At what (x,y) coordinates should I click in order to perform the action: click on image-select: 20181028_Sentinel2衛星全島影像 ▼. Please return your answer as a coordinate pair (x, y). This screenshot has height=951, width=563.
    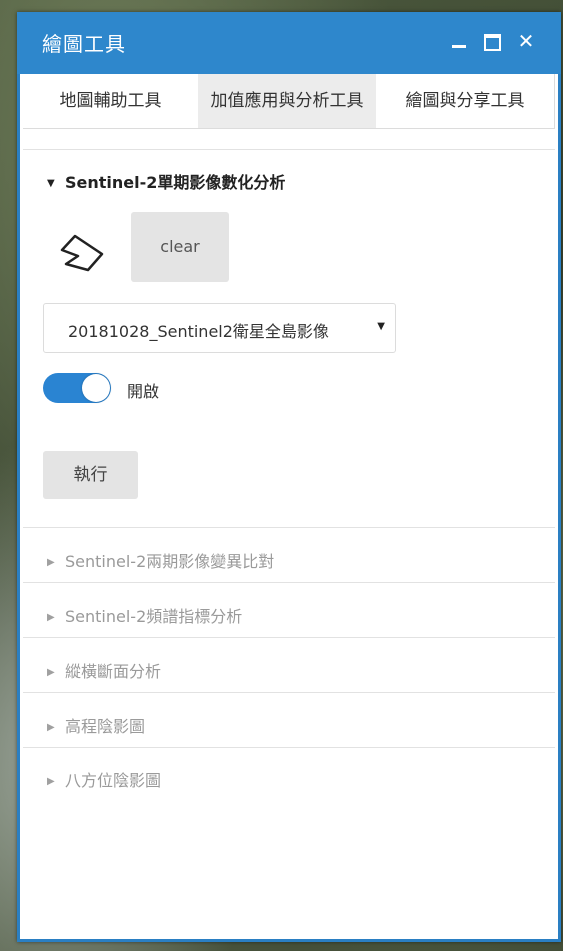
    Looking at the image, I should click on (219, 328).